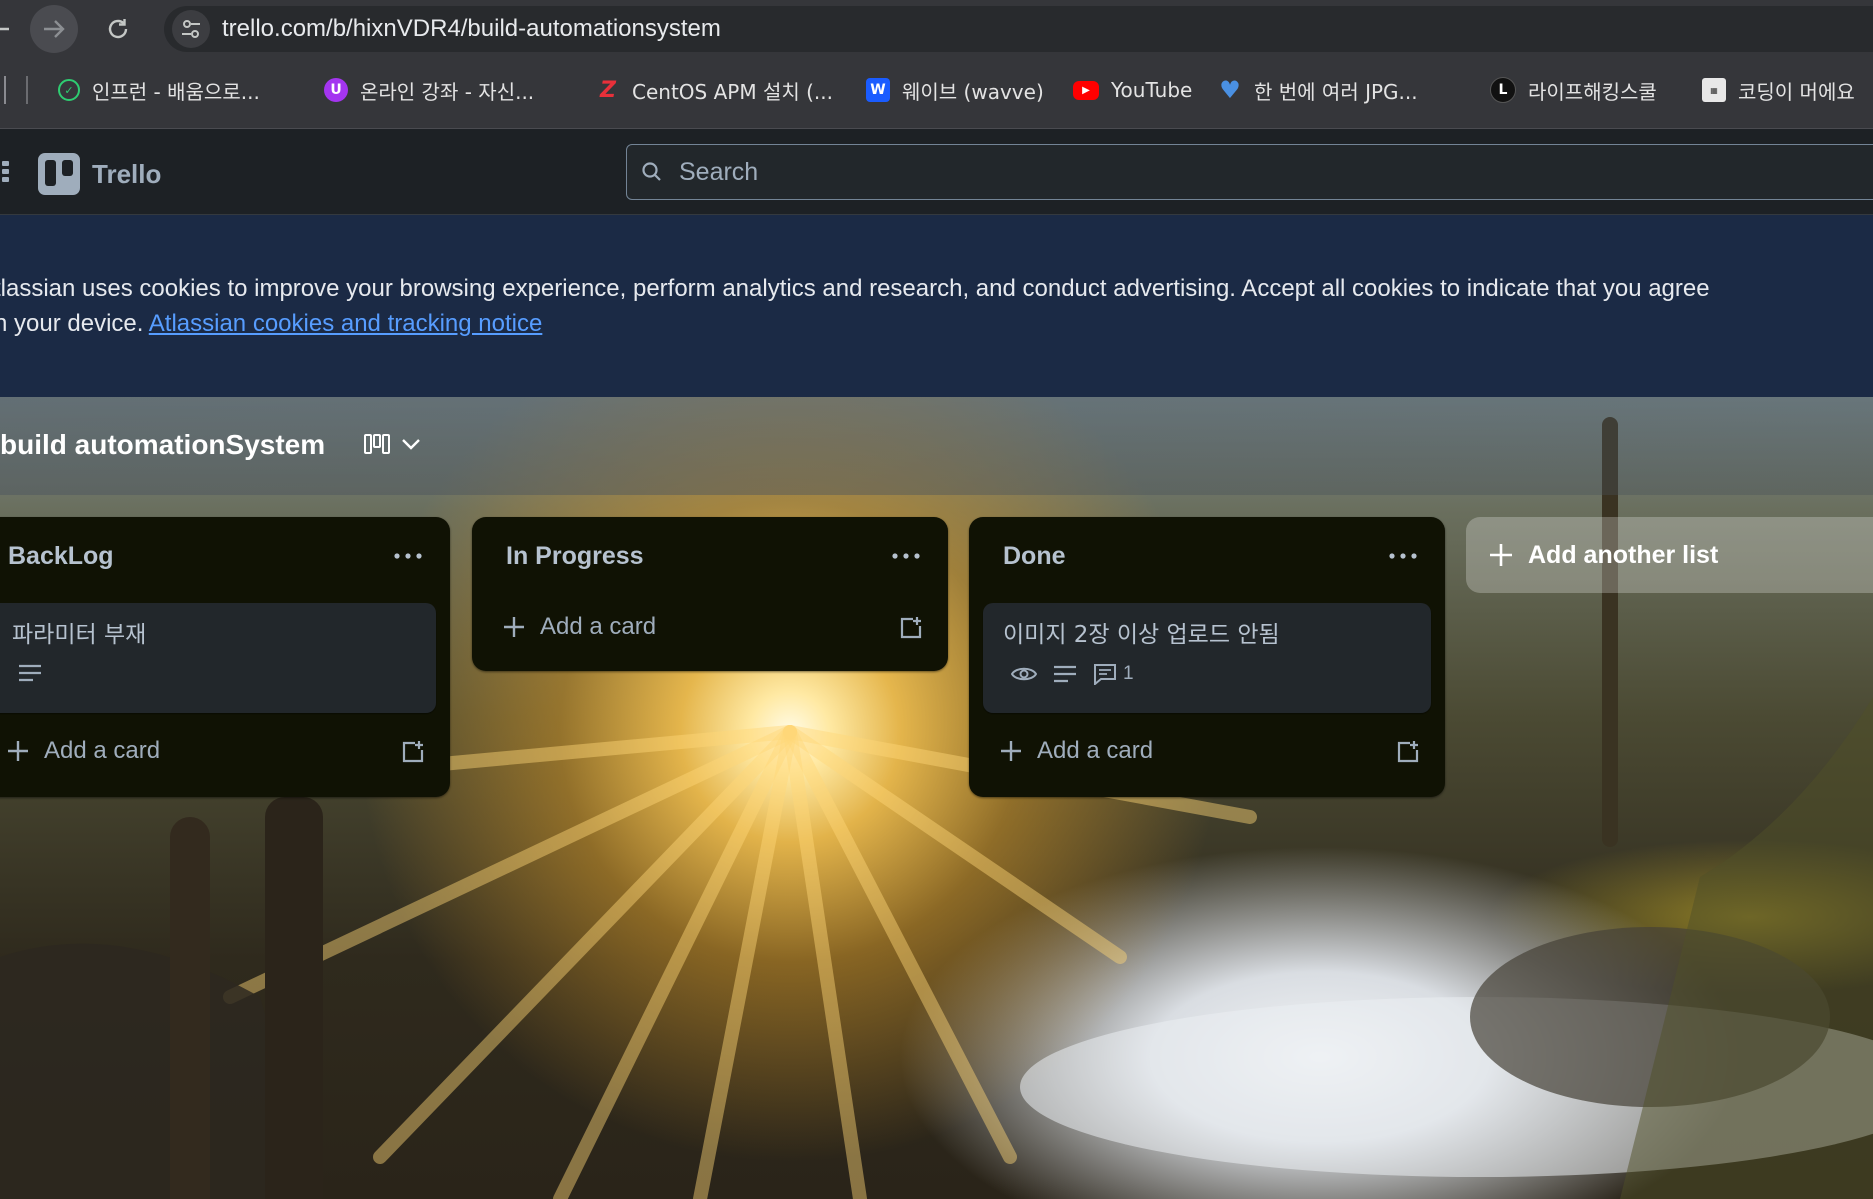  I want to click on board-header: build automationSystem, so click(936, 446).